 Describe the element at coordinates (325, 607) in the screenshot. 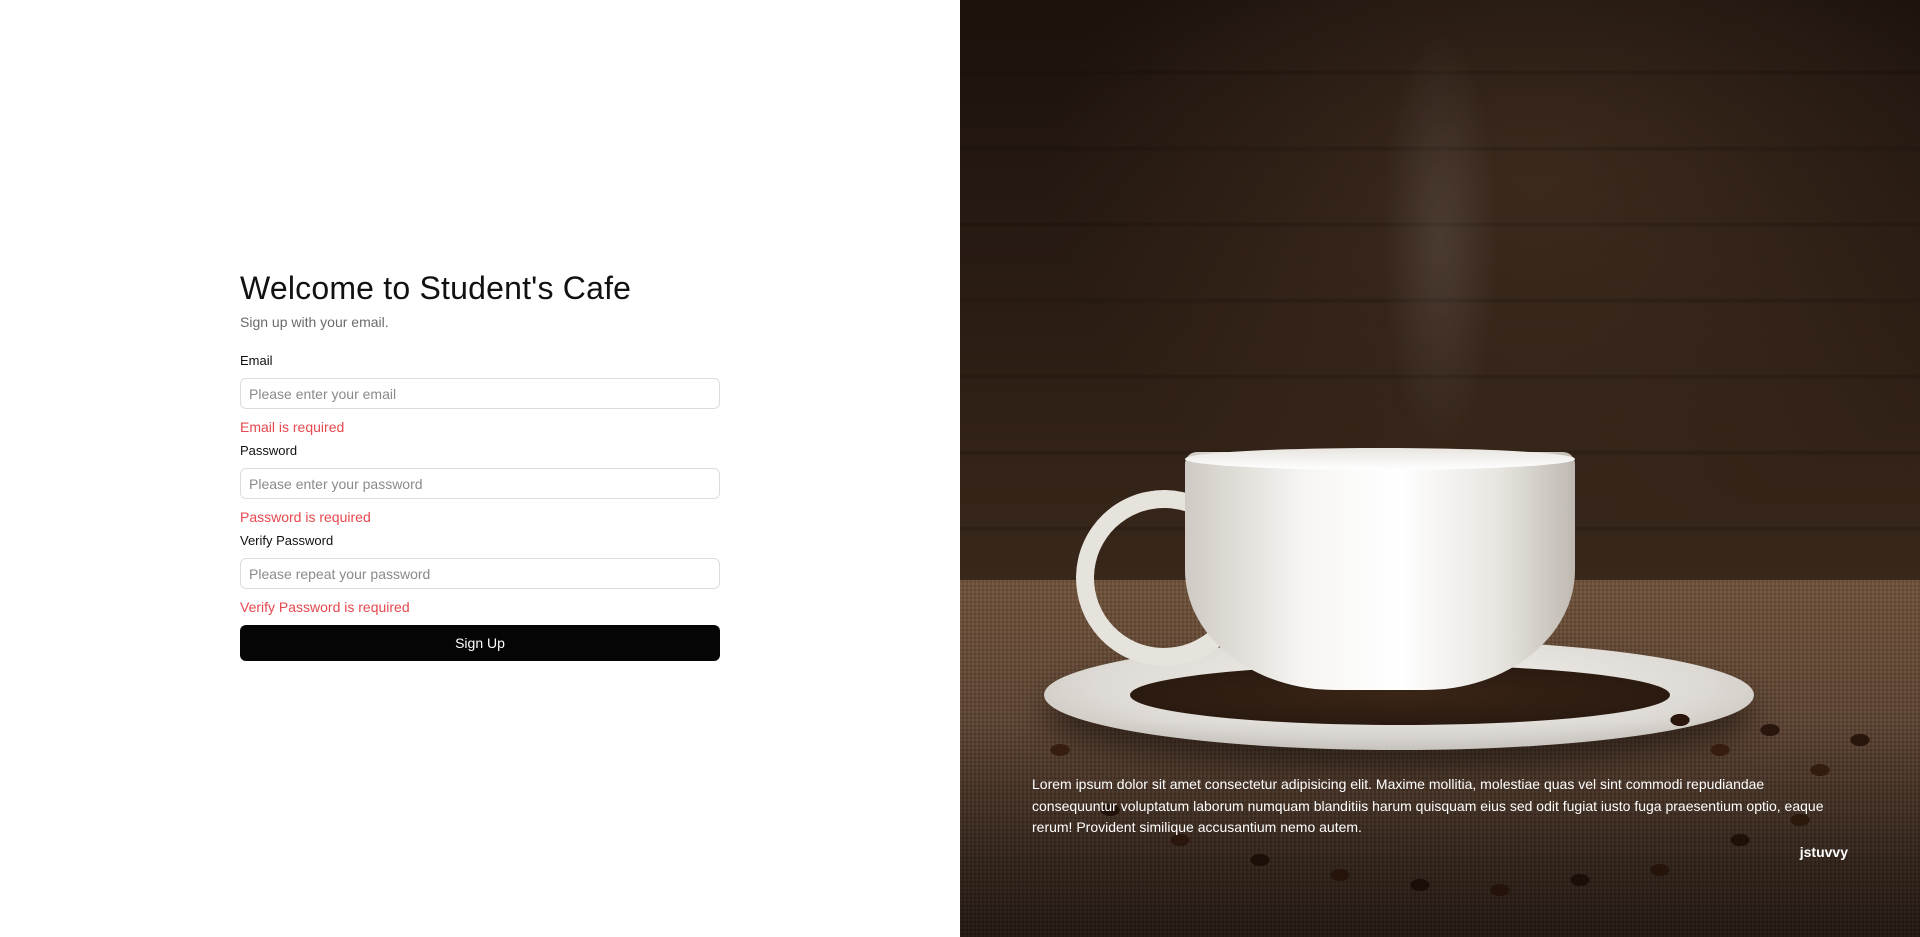

I see `verify-password-error: Verify Password is required` at that location.